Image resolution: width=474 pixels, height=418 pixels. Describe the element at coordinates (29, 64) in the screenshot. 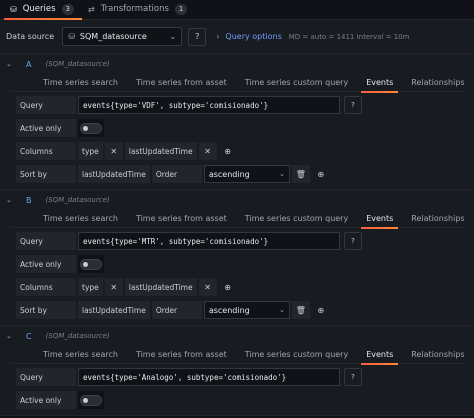

I see `query-letter: A` at that location.